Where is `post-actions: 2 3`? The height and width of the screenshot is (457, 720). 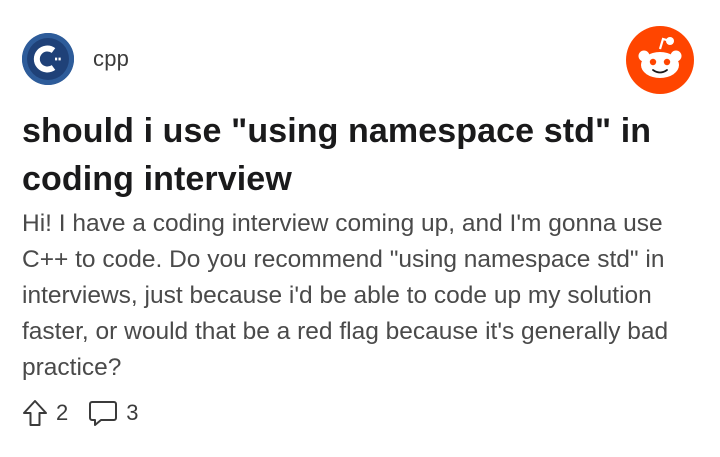 post-actions: 2 3 is located at coordinates (80, 413).